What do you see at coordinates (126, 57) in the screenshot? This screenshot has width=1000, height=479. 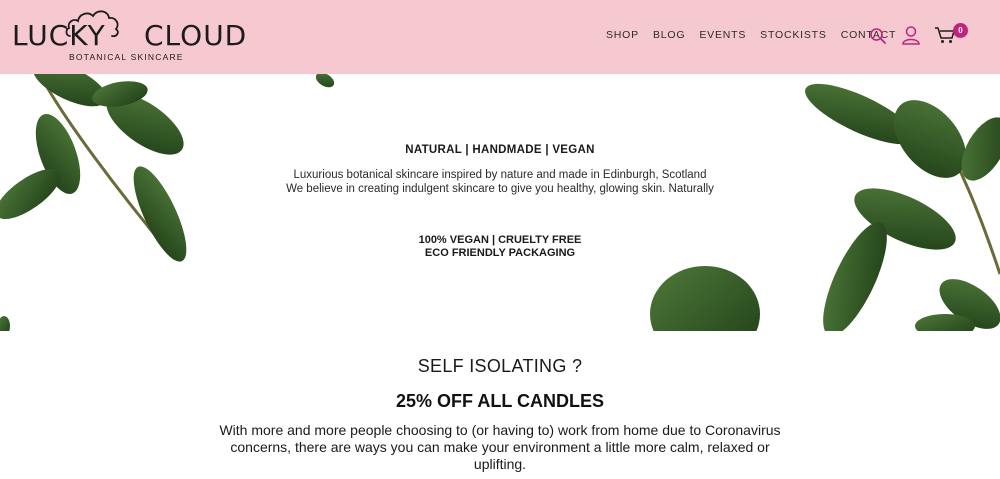 I see `logo-subtitle: BOTANICAL SKINCARE` at bounding box center [126, 57].